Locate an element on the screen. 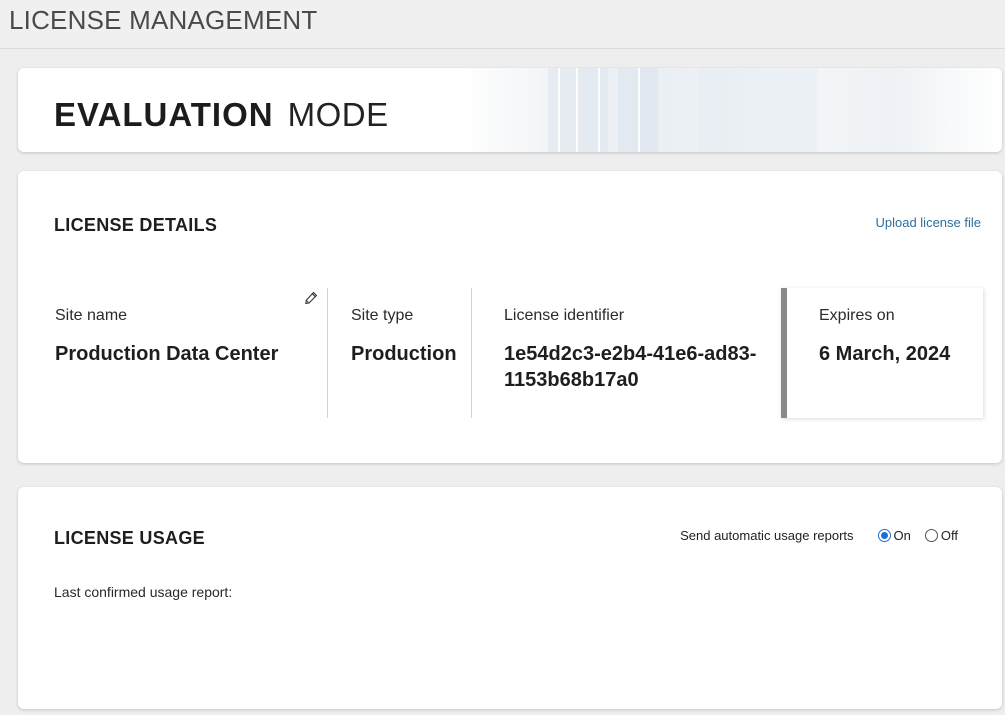  license-usage-title: LICENSE USAGE is located at coordinates (129, 538).